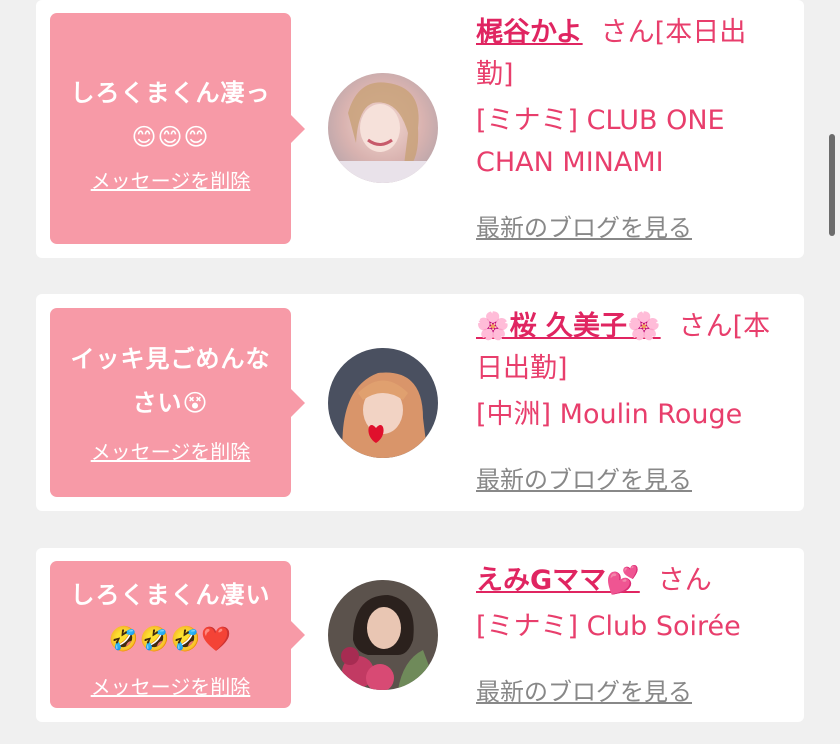 Image resolution: width=840 pixels, height=744 pixels. Describe the element at coordinates (558, 580) in the screenshot. I see `cast-name-link: えみGママ💕` at that location.